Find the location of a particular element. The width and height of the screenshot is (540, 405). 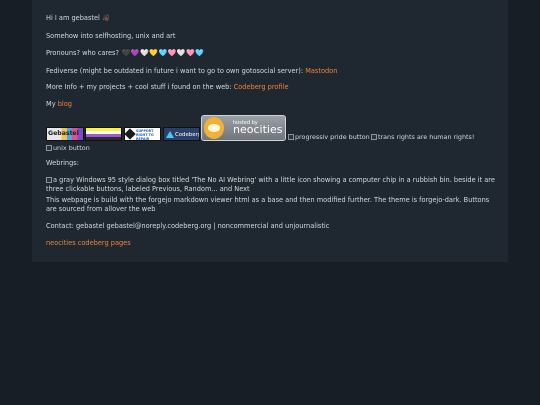

heart-icon: 💜 is located at coordinates (135, 53).